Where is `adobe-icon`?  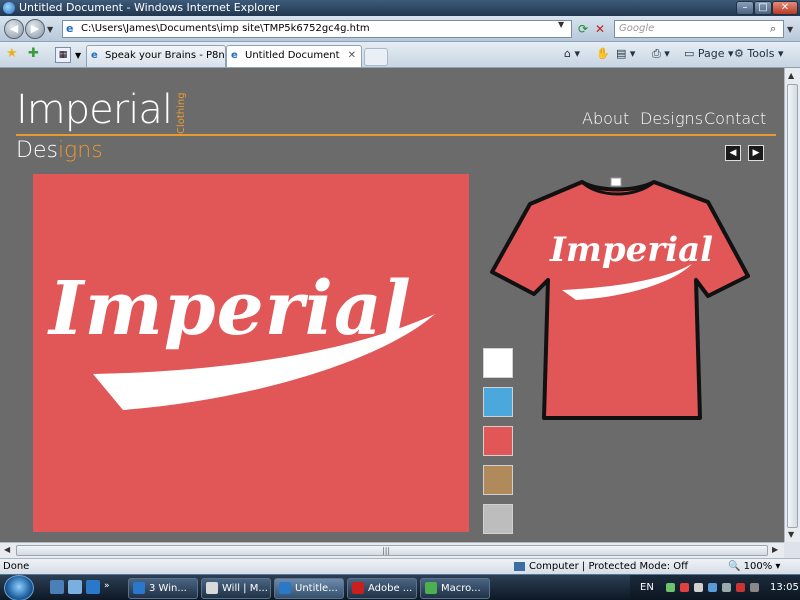 adobe-icon is located at coordinates (358, 588).